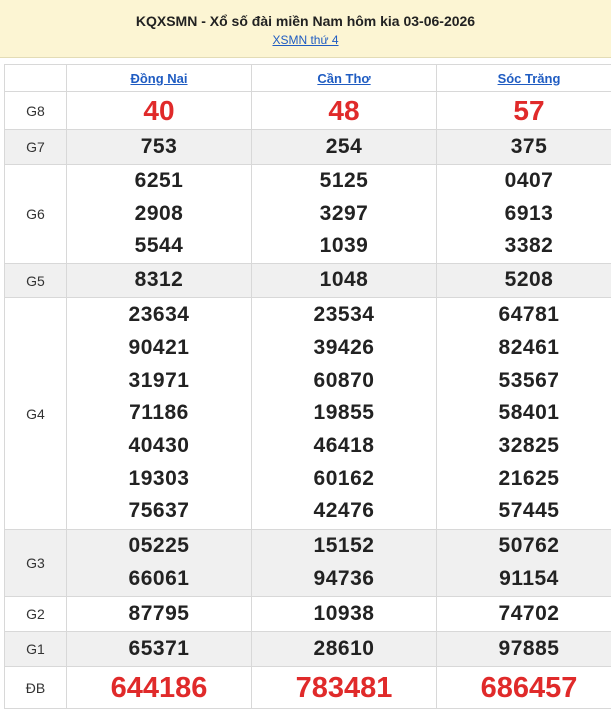 This screenshot has height=709, width=611. What do you see at coordinates (159, 110) in the screenshot?
I see `prize-number: 40` at bounding box center [159, 110].